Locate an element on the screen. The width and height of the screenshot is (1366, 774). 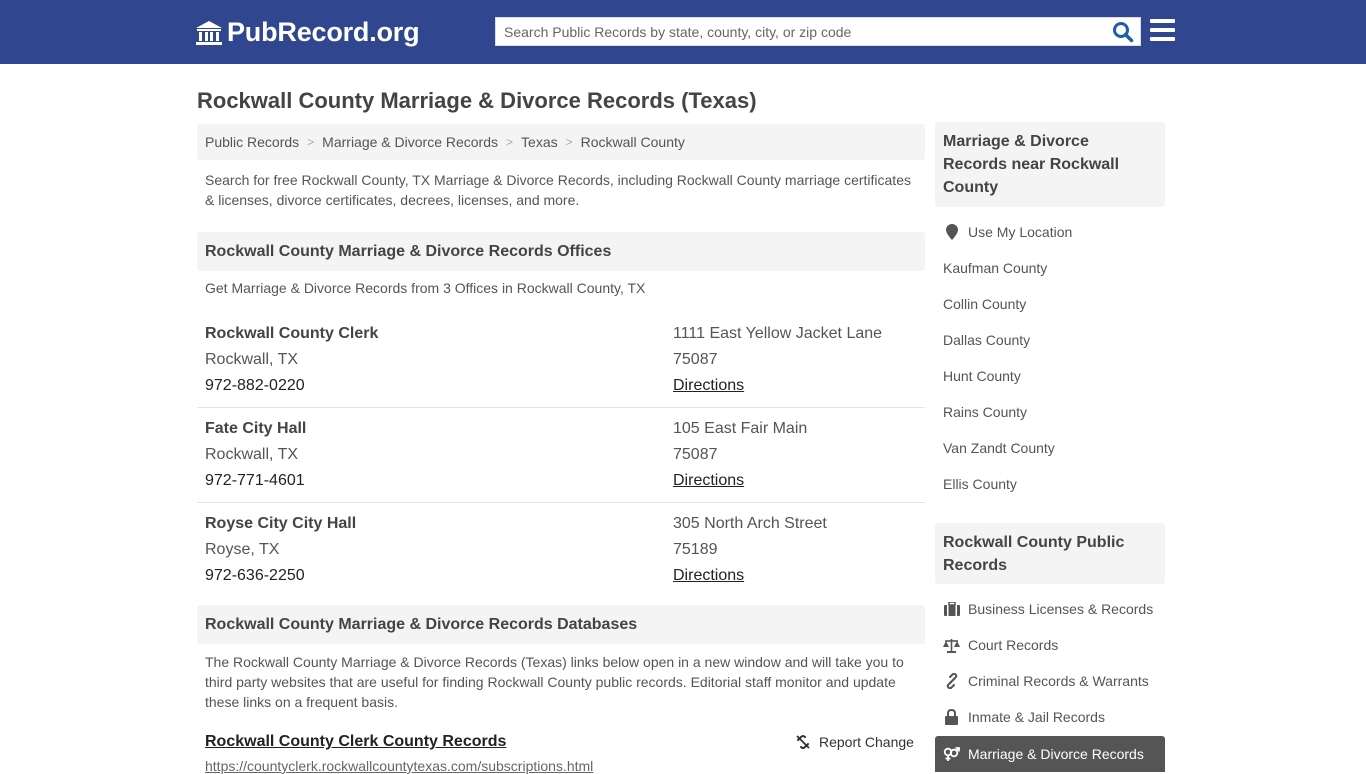
use-my-location-link: Use My Location is located at coordinates (1007, 232).